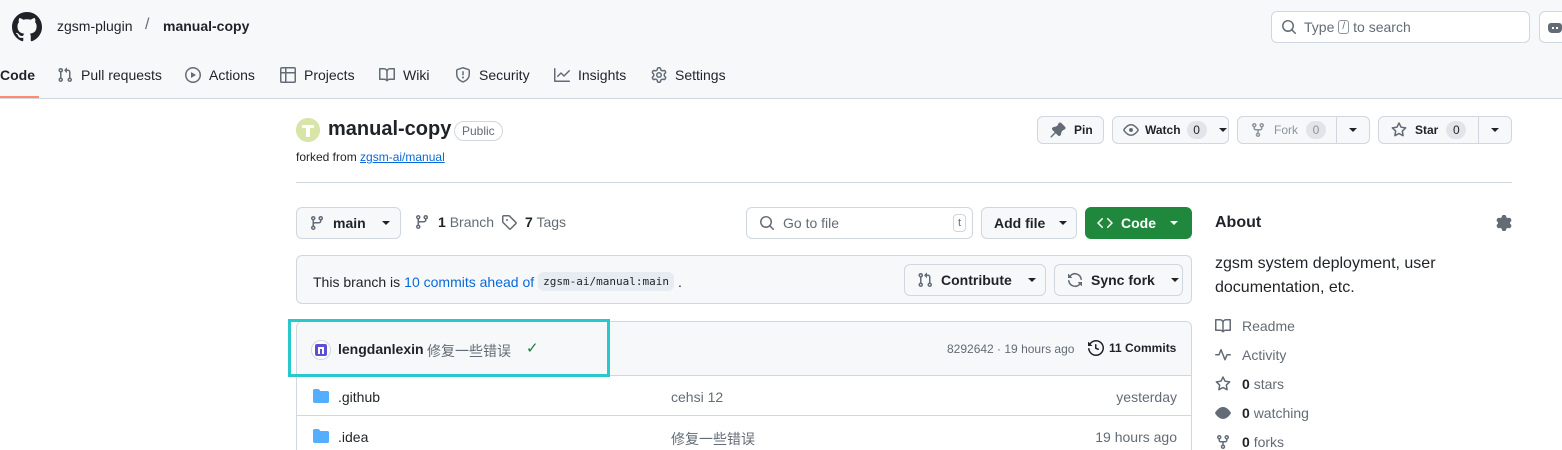  I want to click on fork-label: Fork, so click(1286, 130).